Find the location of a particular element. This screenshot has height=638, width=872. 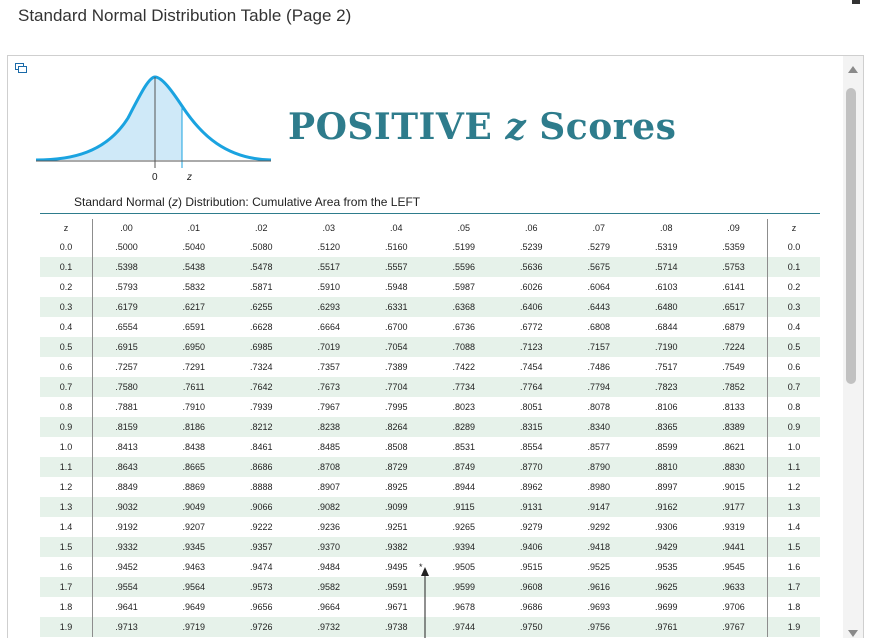

table-cell: .7291 is located at coordinates (194, 367).